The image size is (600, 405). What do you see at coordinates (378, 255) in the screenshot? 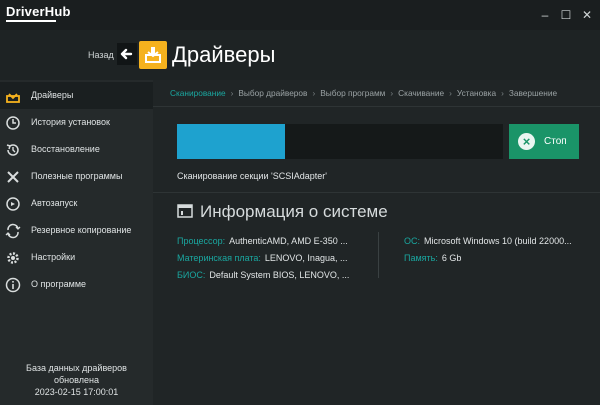
I see `info-column-separator` at bounding box center [378, 255].